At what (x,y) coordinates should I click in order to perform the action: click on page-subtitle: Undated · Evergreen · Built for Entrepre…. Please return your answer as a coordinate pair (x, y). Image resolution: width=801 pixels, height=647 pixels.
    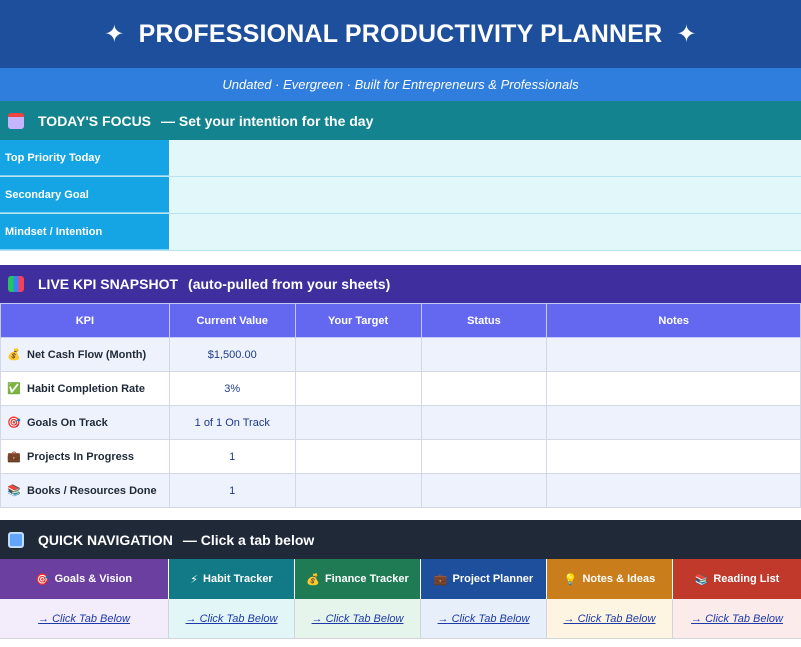
    Looking at the image, I should click on (400, 84).